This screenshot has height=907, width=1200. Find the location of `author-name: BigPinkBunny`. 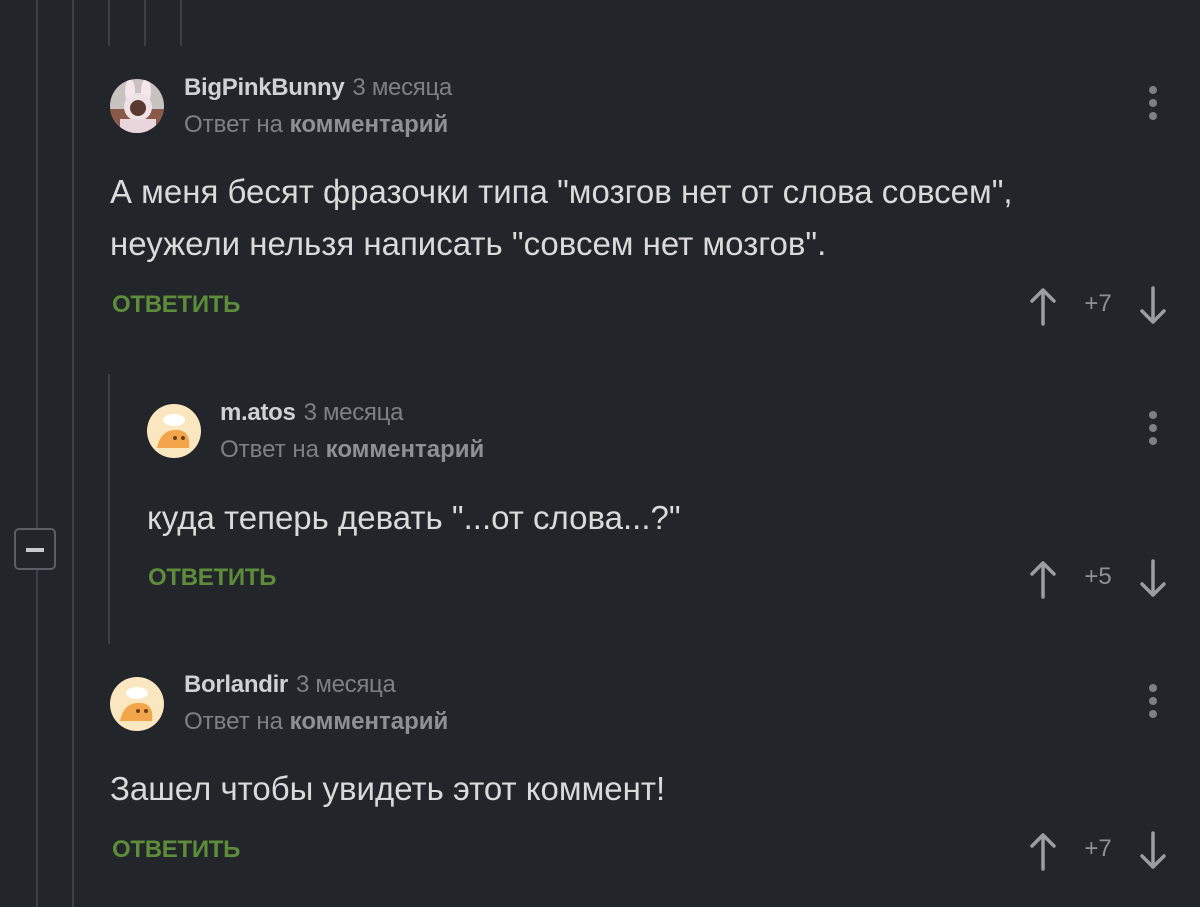

author-name: BigPinkBunny is located at coordinates (264, 87).